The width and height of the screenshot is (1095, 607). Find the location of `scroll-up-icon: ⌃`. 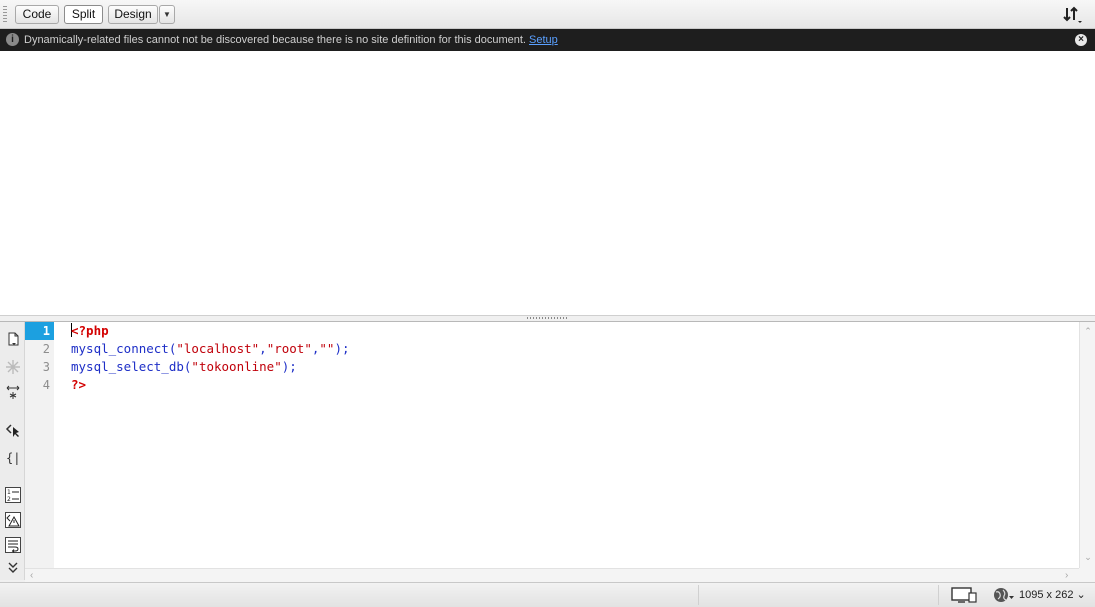

scroll-up-icon: ⌃ is located at coordinates (1088, 331).